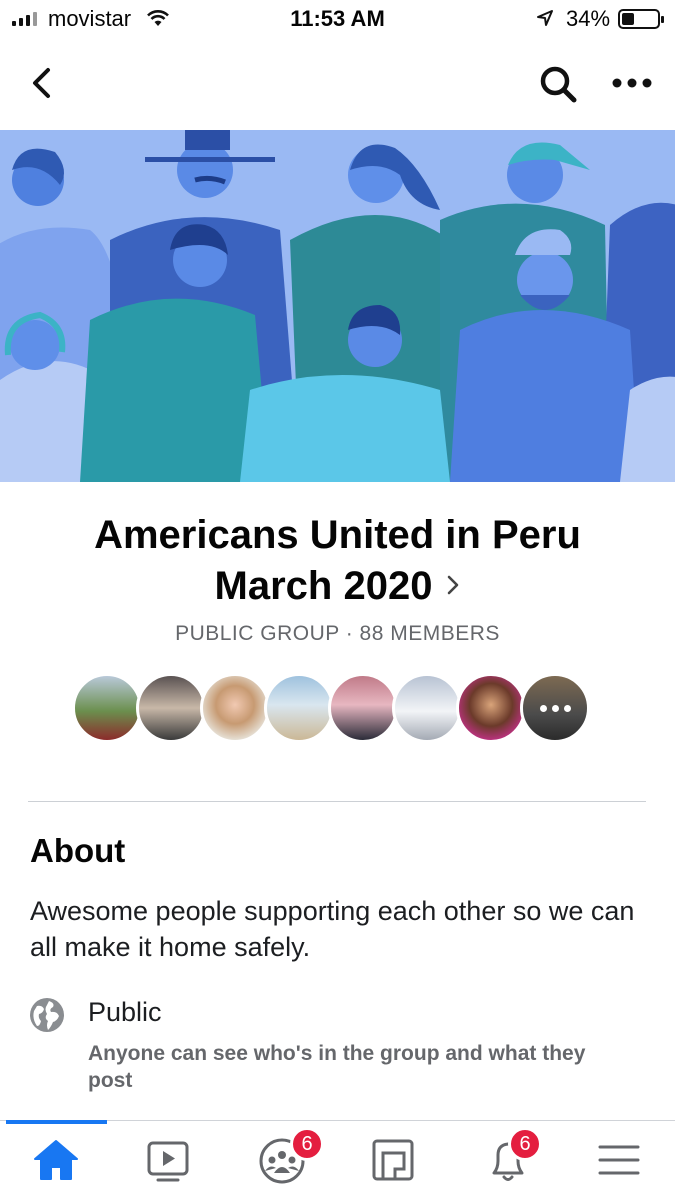 This screenshot has width=675, height=1200. What do you see at coordinates (337, 633) in the screenshot?
I see `group-privacy-member-count: PUBLIC GROUP · 88 MEMBERS` at bounding box center [337, 633].